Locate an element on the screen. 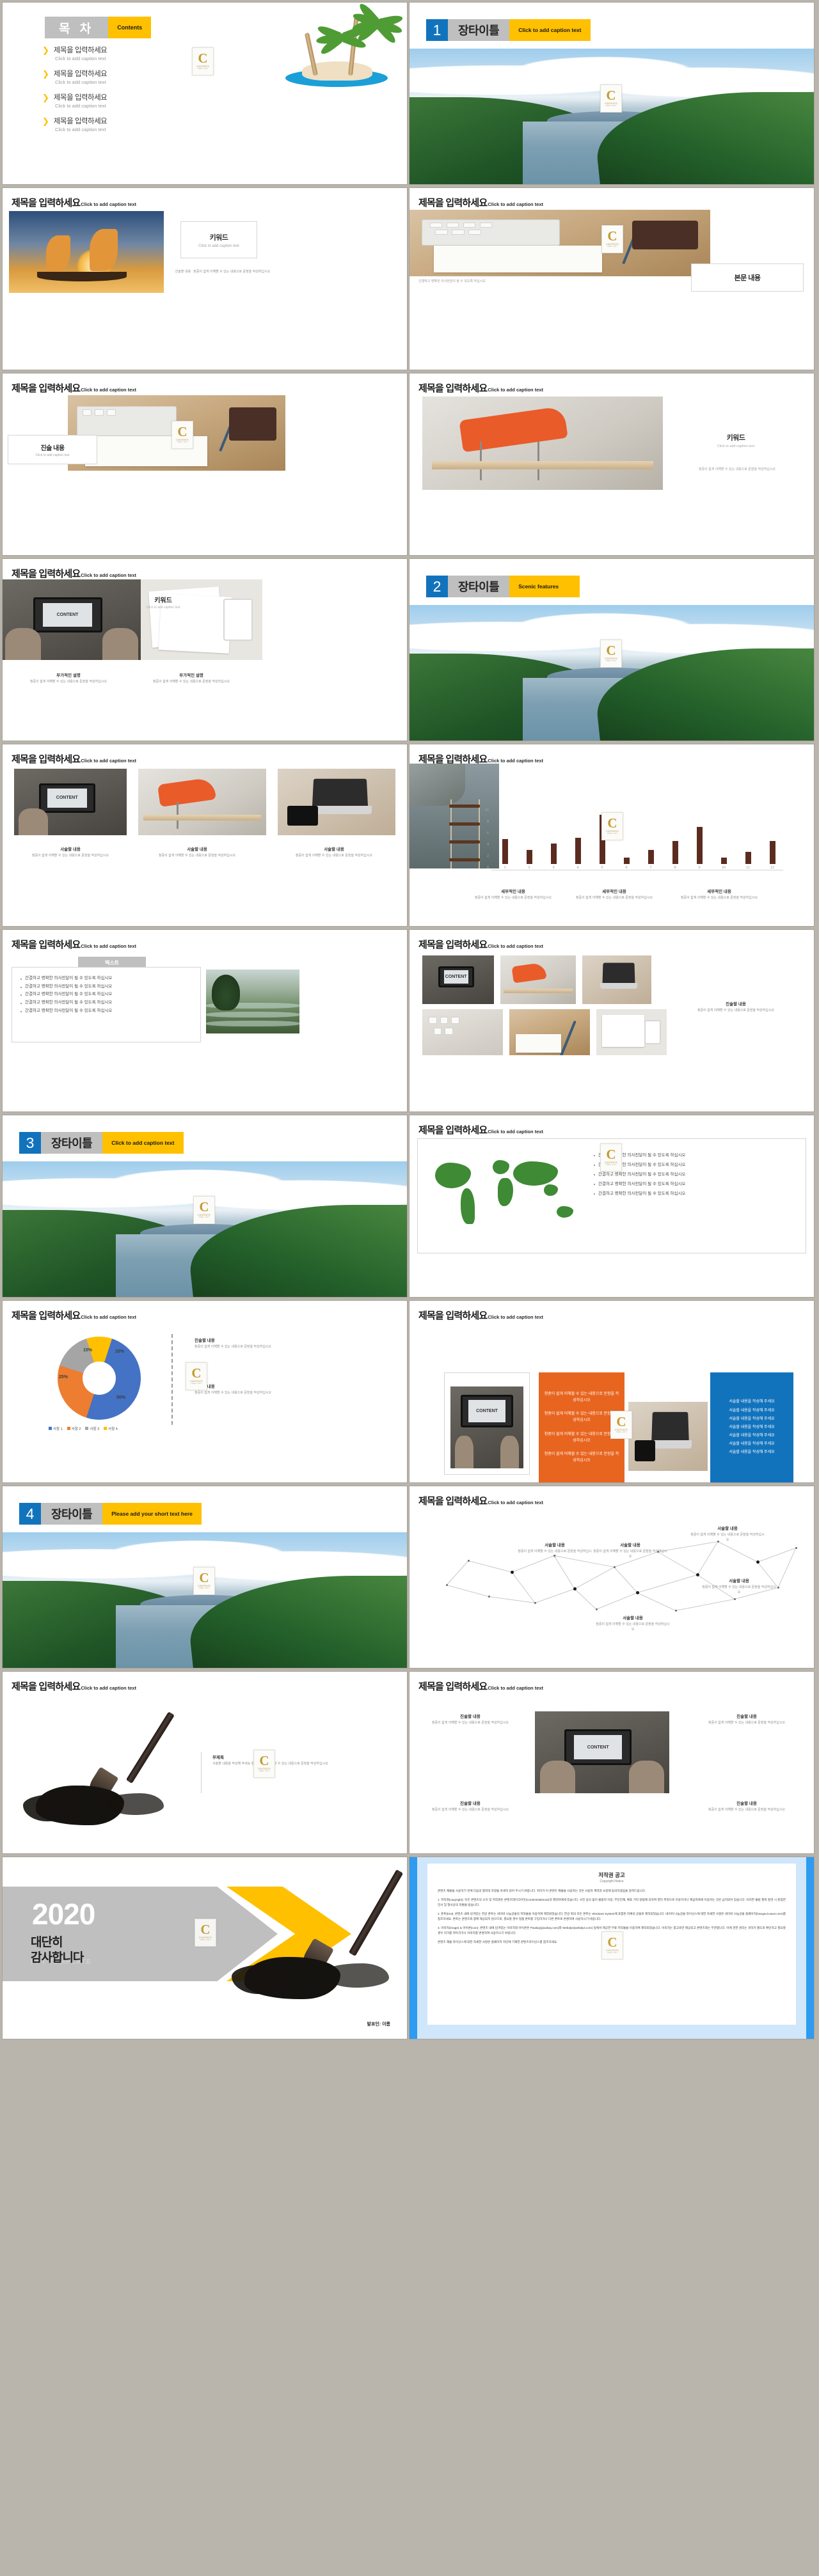 The height and width of the screenshot is (2576, 819). photo-ship is located at coordinates (87, 252).